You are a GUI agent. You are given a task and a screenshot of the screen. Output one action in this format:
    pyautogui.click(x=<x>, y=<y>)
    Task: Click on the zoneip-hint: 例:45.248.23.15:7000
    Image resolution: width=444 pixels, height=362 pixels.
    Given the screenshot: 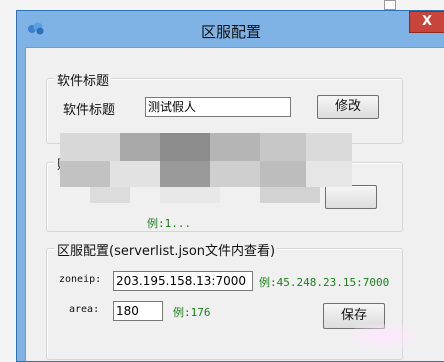 What is the action you would take?
    pyautogui.click(x=324, y=282)
    